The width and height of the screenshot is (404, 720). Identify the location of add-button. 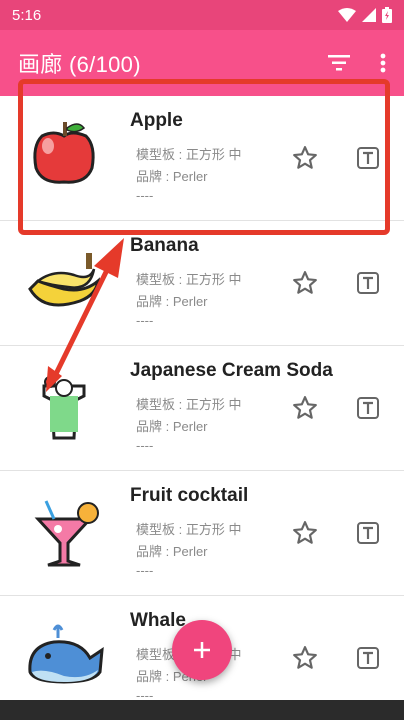
(202, 650).